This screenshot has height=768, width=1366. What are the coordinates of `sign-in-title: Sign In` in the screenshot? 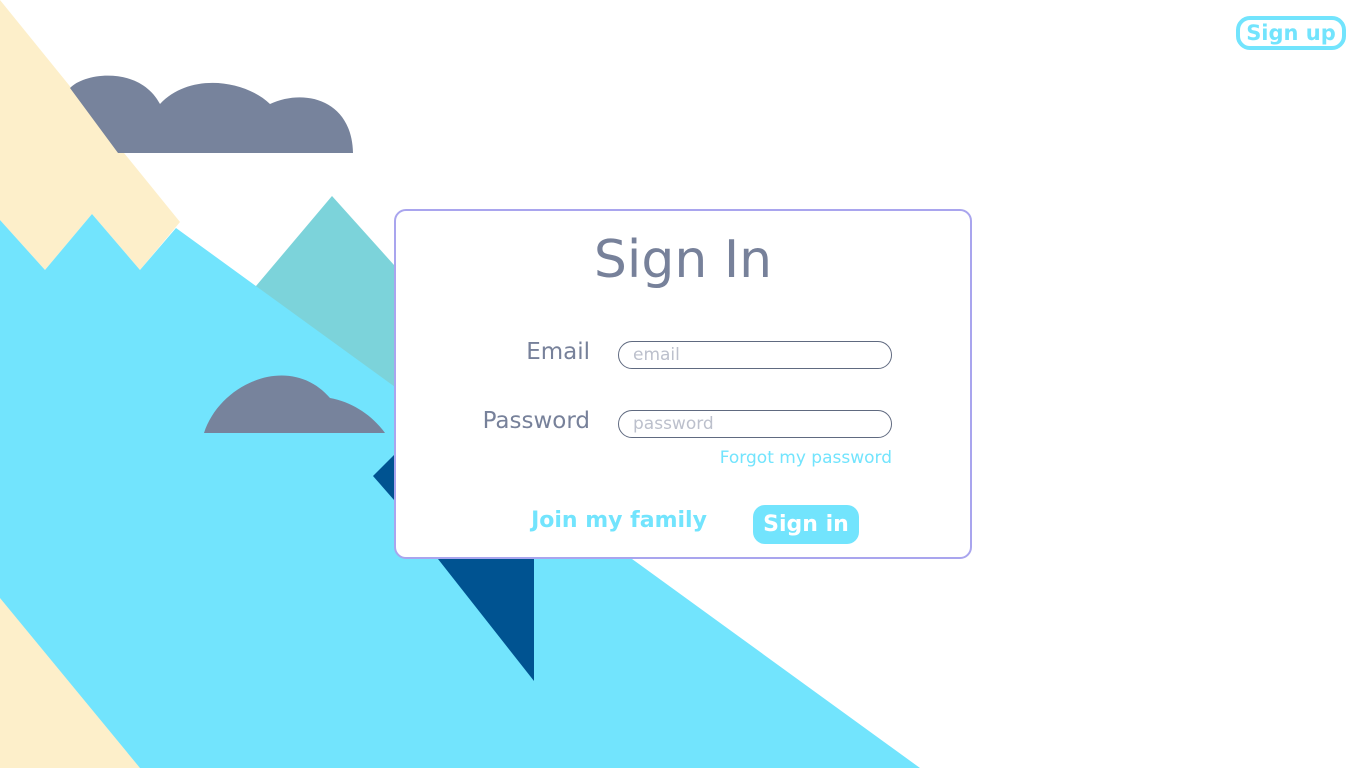 It's located at (683, 260).